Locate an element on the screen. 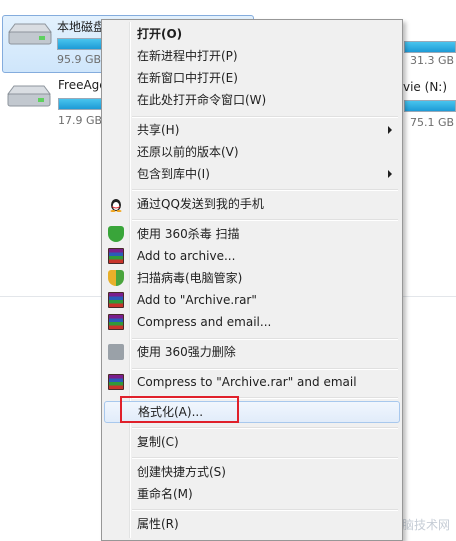 The height and width of the screenshot is (541, 456). menu-item-restore-previous: 还原以前的版本(V) is located at coordinates (252, 152).